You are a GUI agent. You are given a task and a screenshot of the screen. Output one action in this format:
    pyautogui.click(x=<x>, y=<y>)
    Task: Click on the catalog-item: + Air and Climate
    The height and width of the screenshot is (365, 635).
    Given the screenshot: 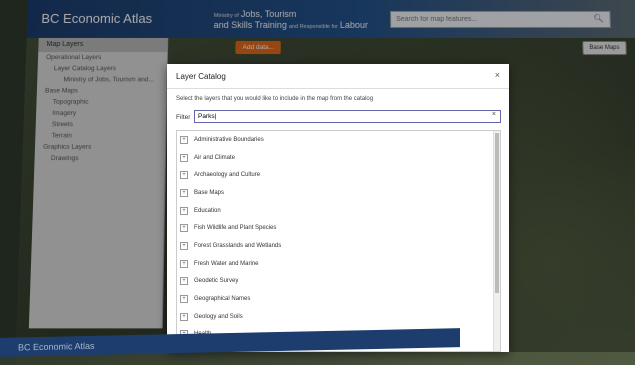 What is the action you would take?
    pyautogui.click(x=338, y=158)
    